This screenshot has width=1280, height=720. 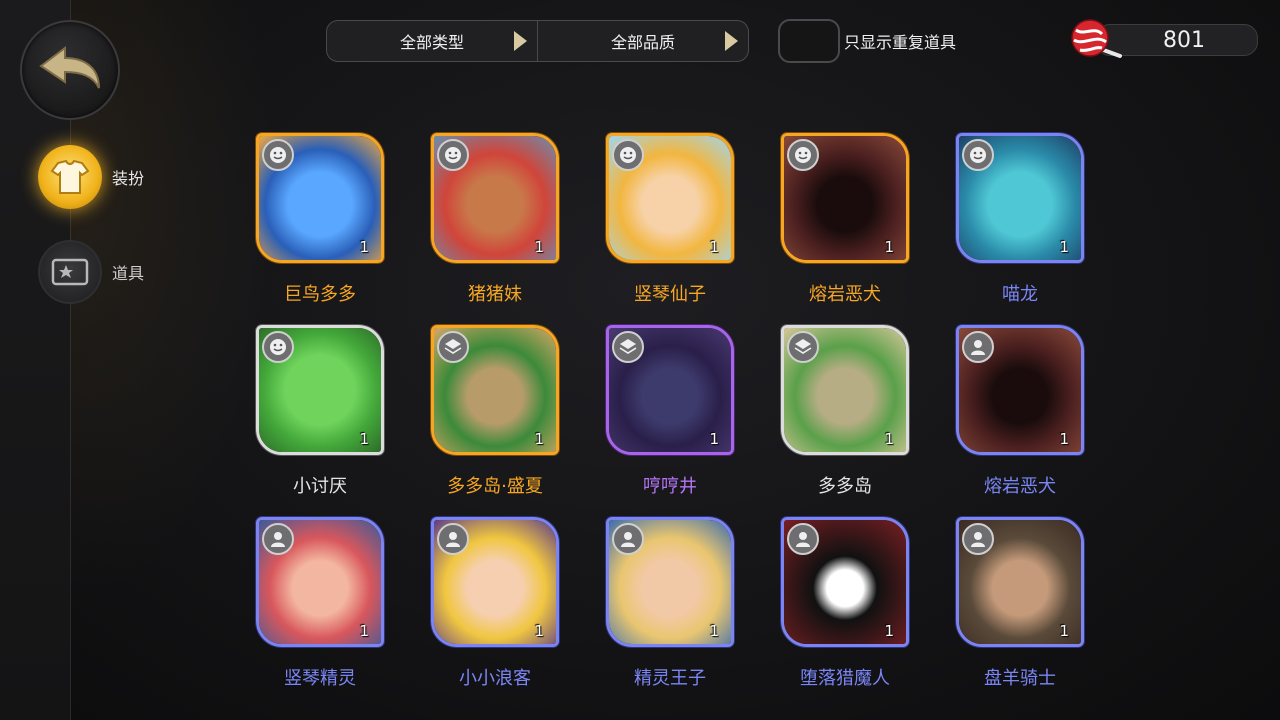 What do you see at coordinates (1184, 40) in the screenshot?
I see `currency-value: 801` at bounding box center [1184, 40].